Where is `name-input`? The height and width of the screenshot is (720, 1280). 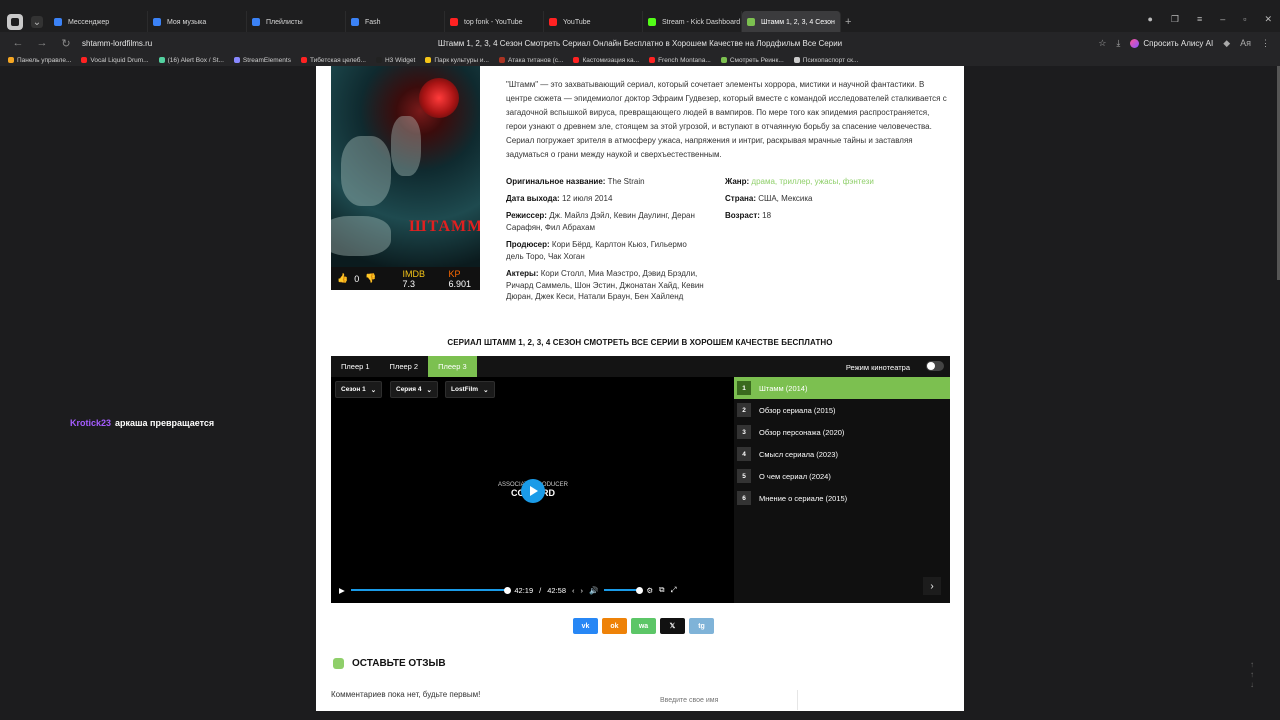
name-input is located at coordinates (726, 700).